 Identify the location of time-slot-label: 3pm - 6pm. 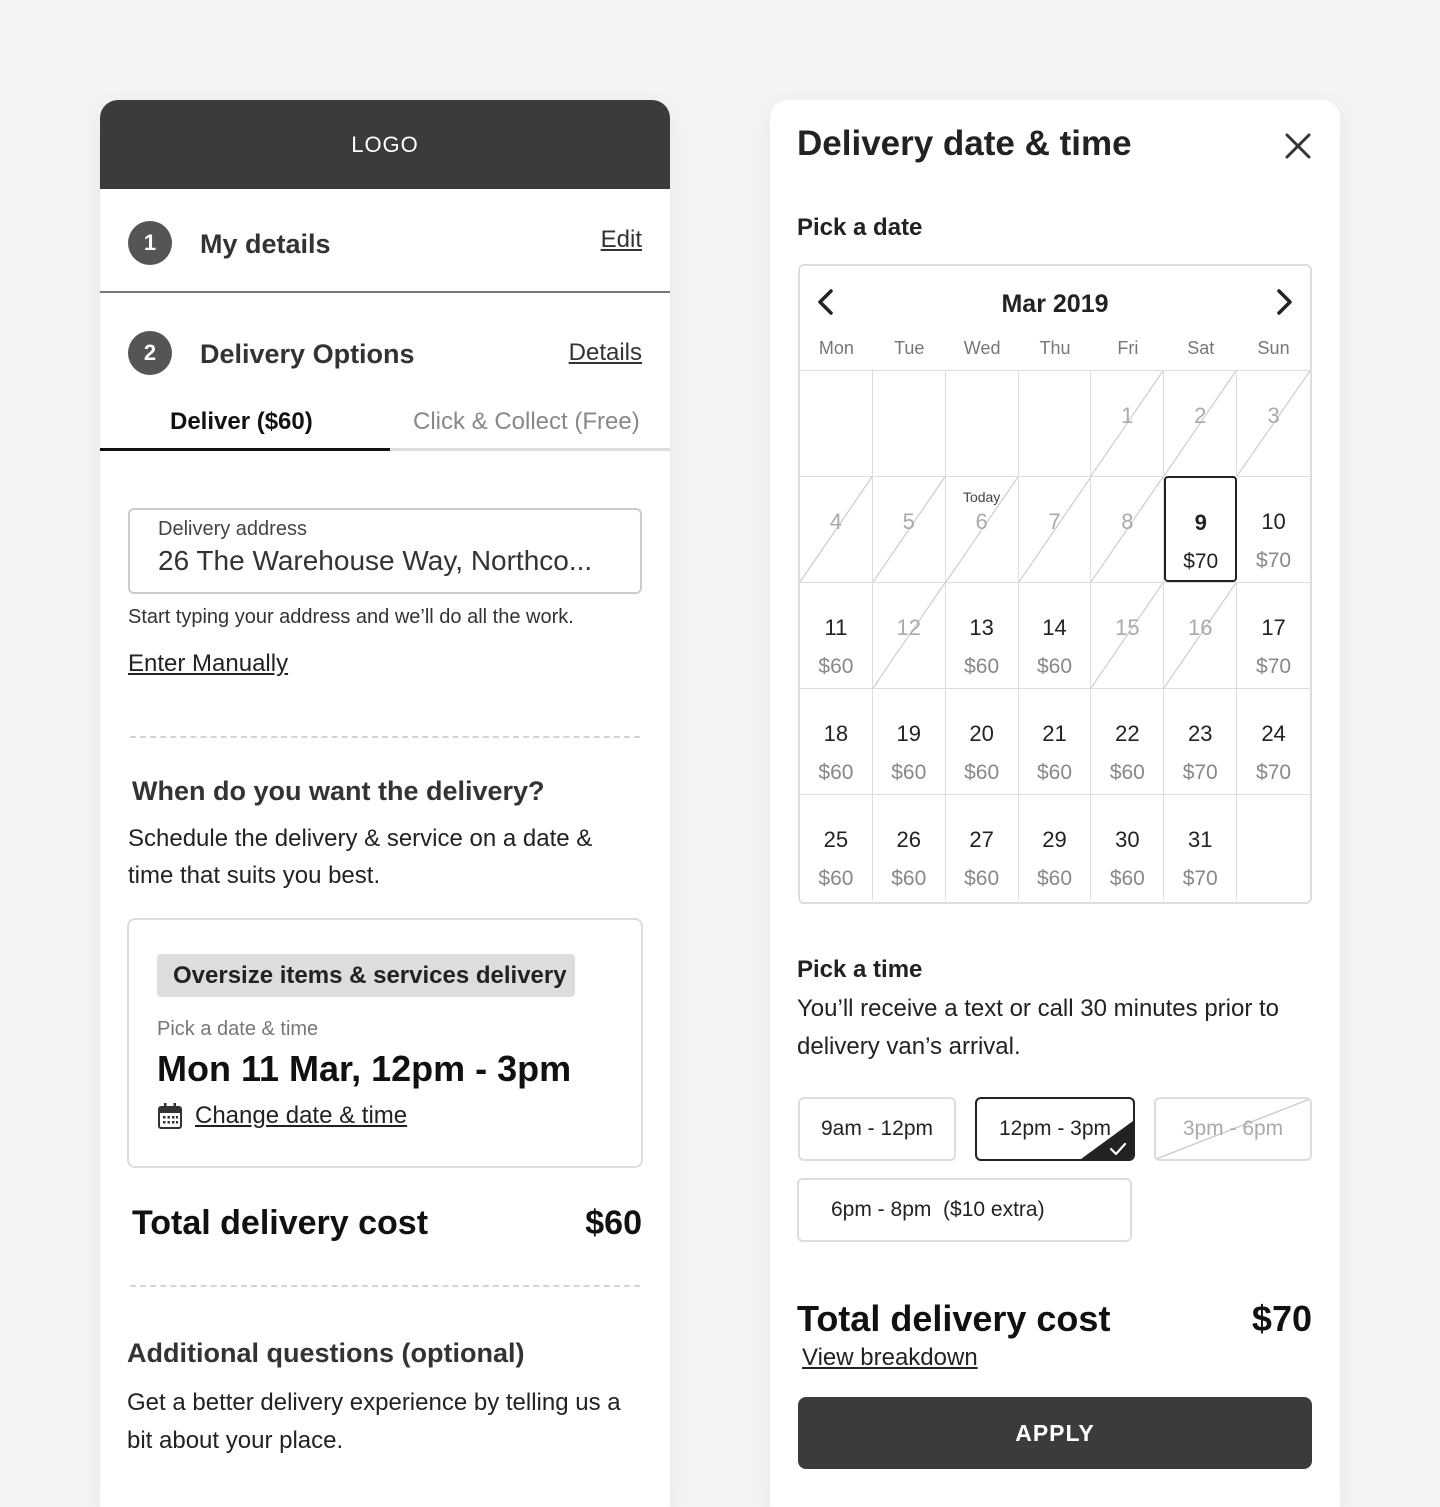
(1233, 1128).